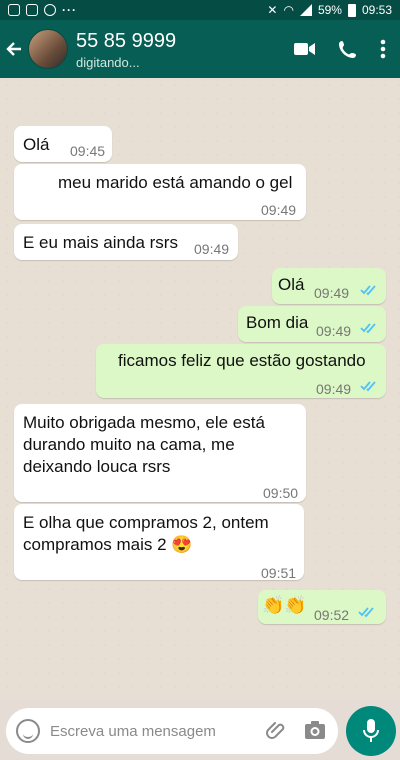 This screenshot has height=760, width=400. Describe the element at coordinates (69, 10) in the screenshot. I see `more-notifications-icon: ···` at that location.